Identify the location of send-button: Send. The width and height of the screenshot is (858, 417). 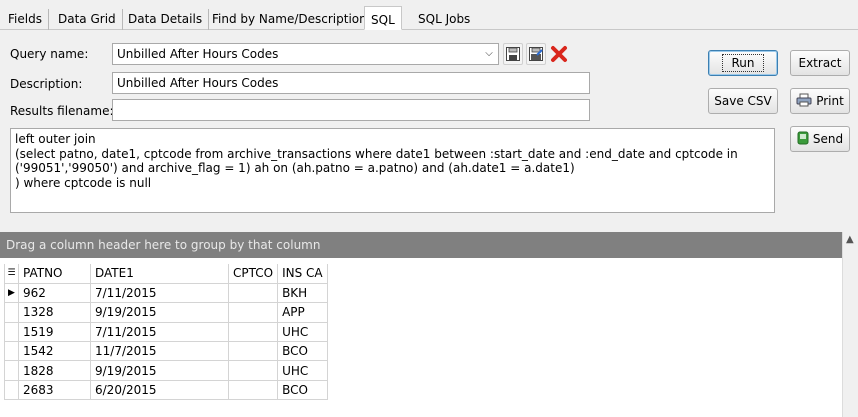
(820, 139).